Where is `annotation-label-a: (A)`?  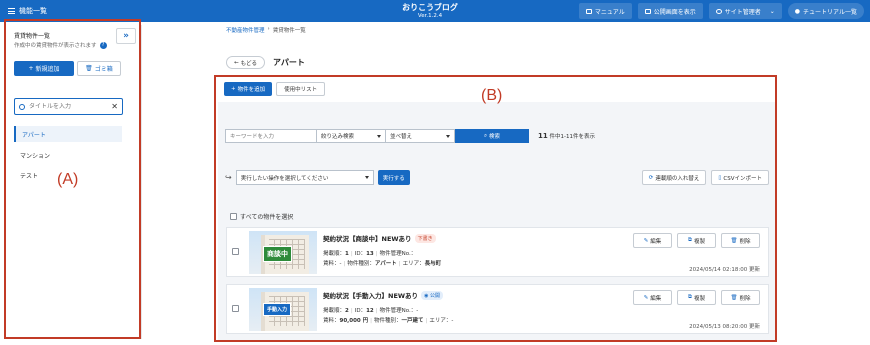
annotation-label-a: (A) is located at coordinates (68, 179).